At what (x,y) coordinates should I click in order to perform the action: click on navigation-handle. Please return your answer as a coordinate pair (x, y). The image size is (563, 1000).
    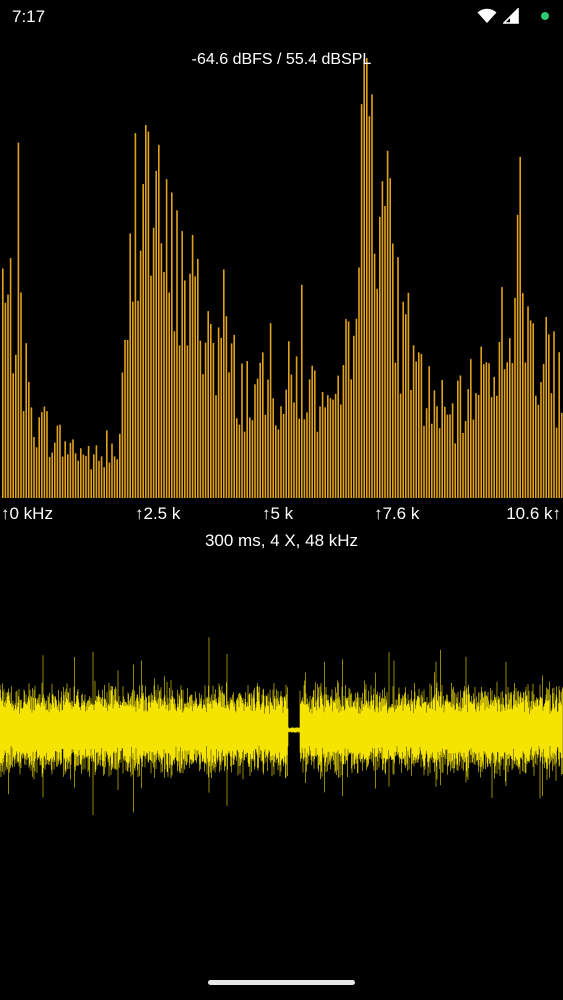
    Looking at the image, I should click on (281, 982).